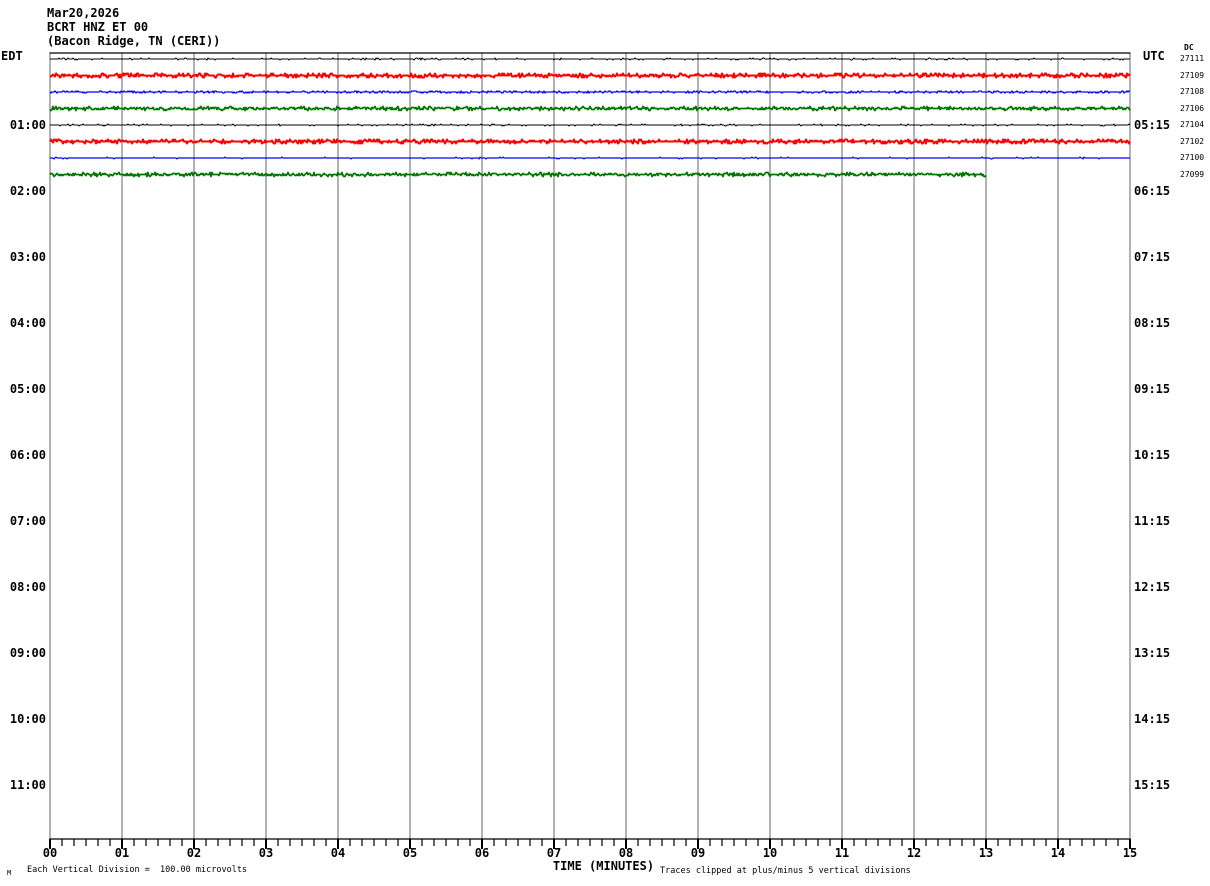 This screenshot has width=1210, height=886. What do you see at coordinates (590, 59) in the screenshot?
I see `trace-row-0000-black` at bounding box center [590, 59].